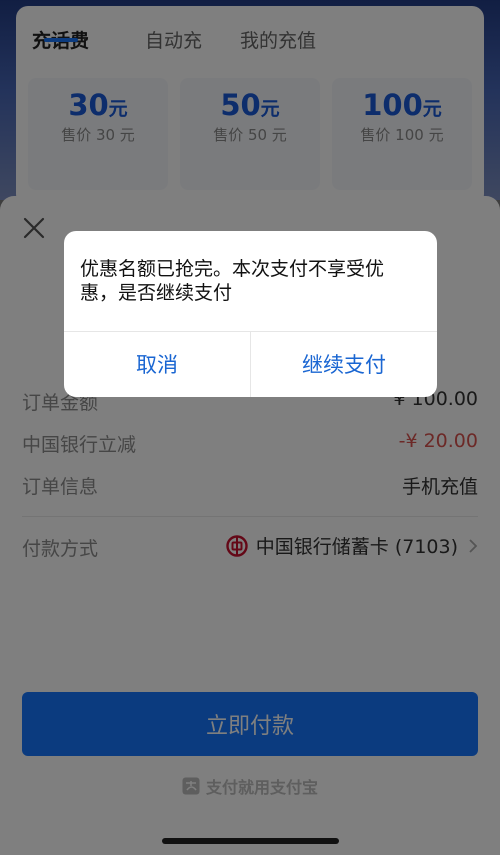 This screenshot has width=500, height=855. I want to click on continue-pay-button: 继续支付, so click(344, 364).